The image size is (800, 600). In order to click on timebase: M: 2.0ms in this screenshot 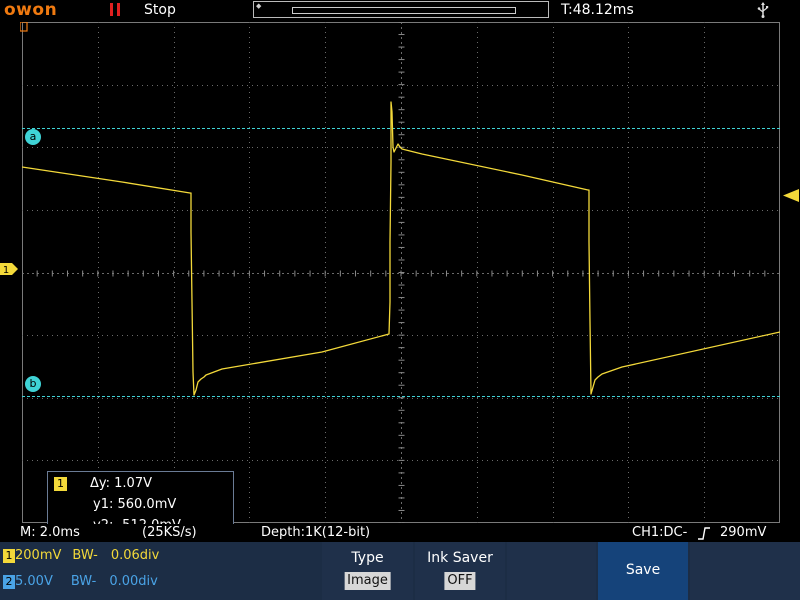, I will do `click(50, 533)`.